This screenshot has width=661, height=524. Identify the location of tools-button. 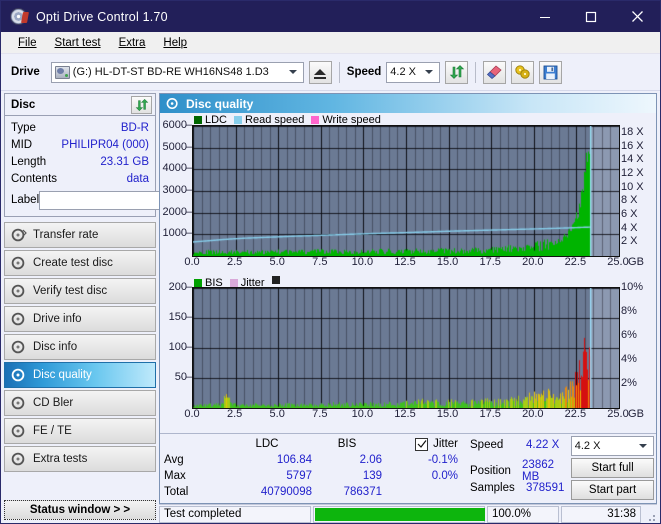
(523, 72).